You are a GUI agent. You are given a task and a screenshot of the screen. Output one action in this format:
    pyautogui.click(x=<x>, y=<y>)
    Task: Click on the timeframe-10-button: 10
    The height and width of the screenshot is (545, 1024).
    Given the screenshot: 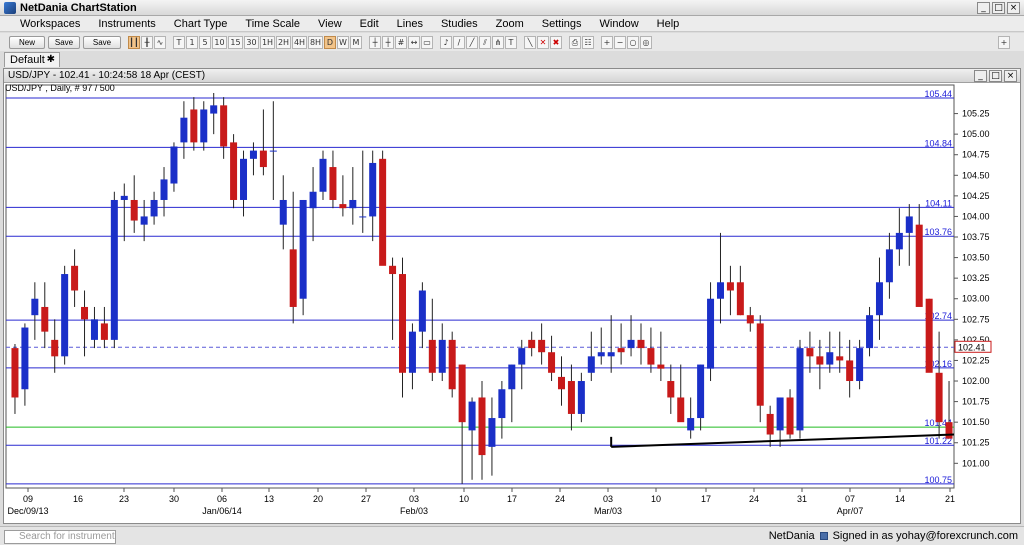 What is the action you would take?
    pyautogui.click(x=219, y=42)
    